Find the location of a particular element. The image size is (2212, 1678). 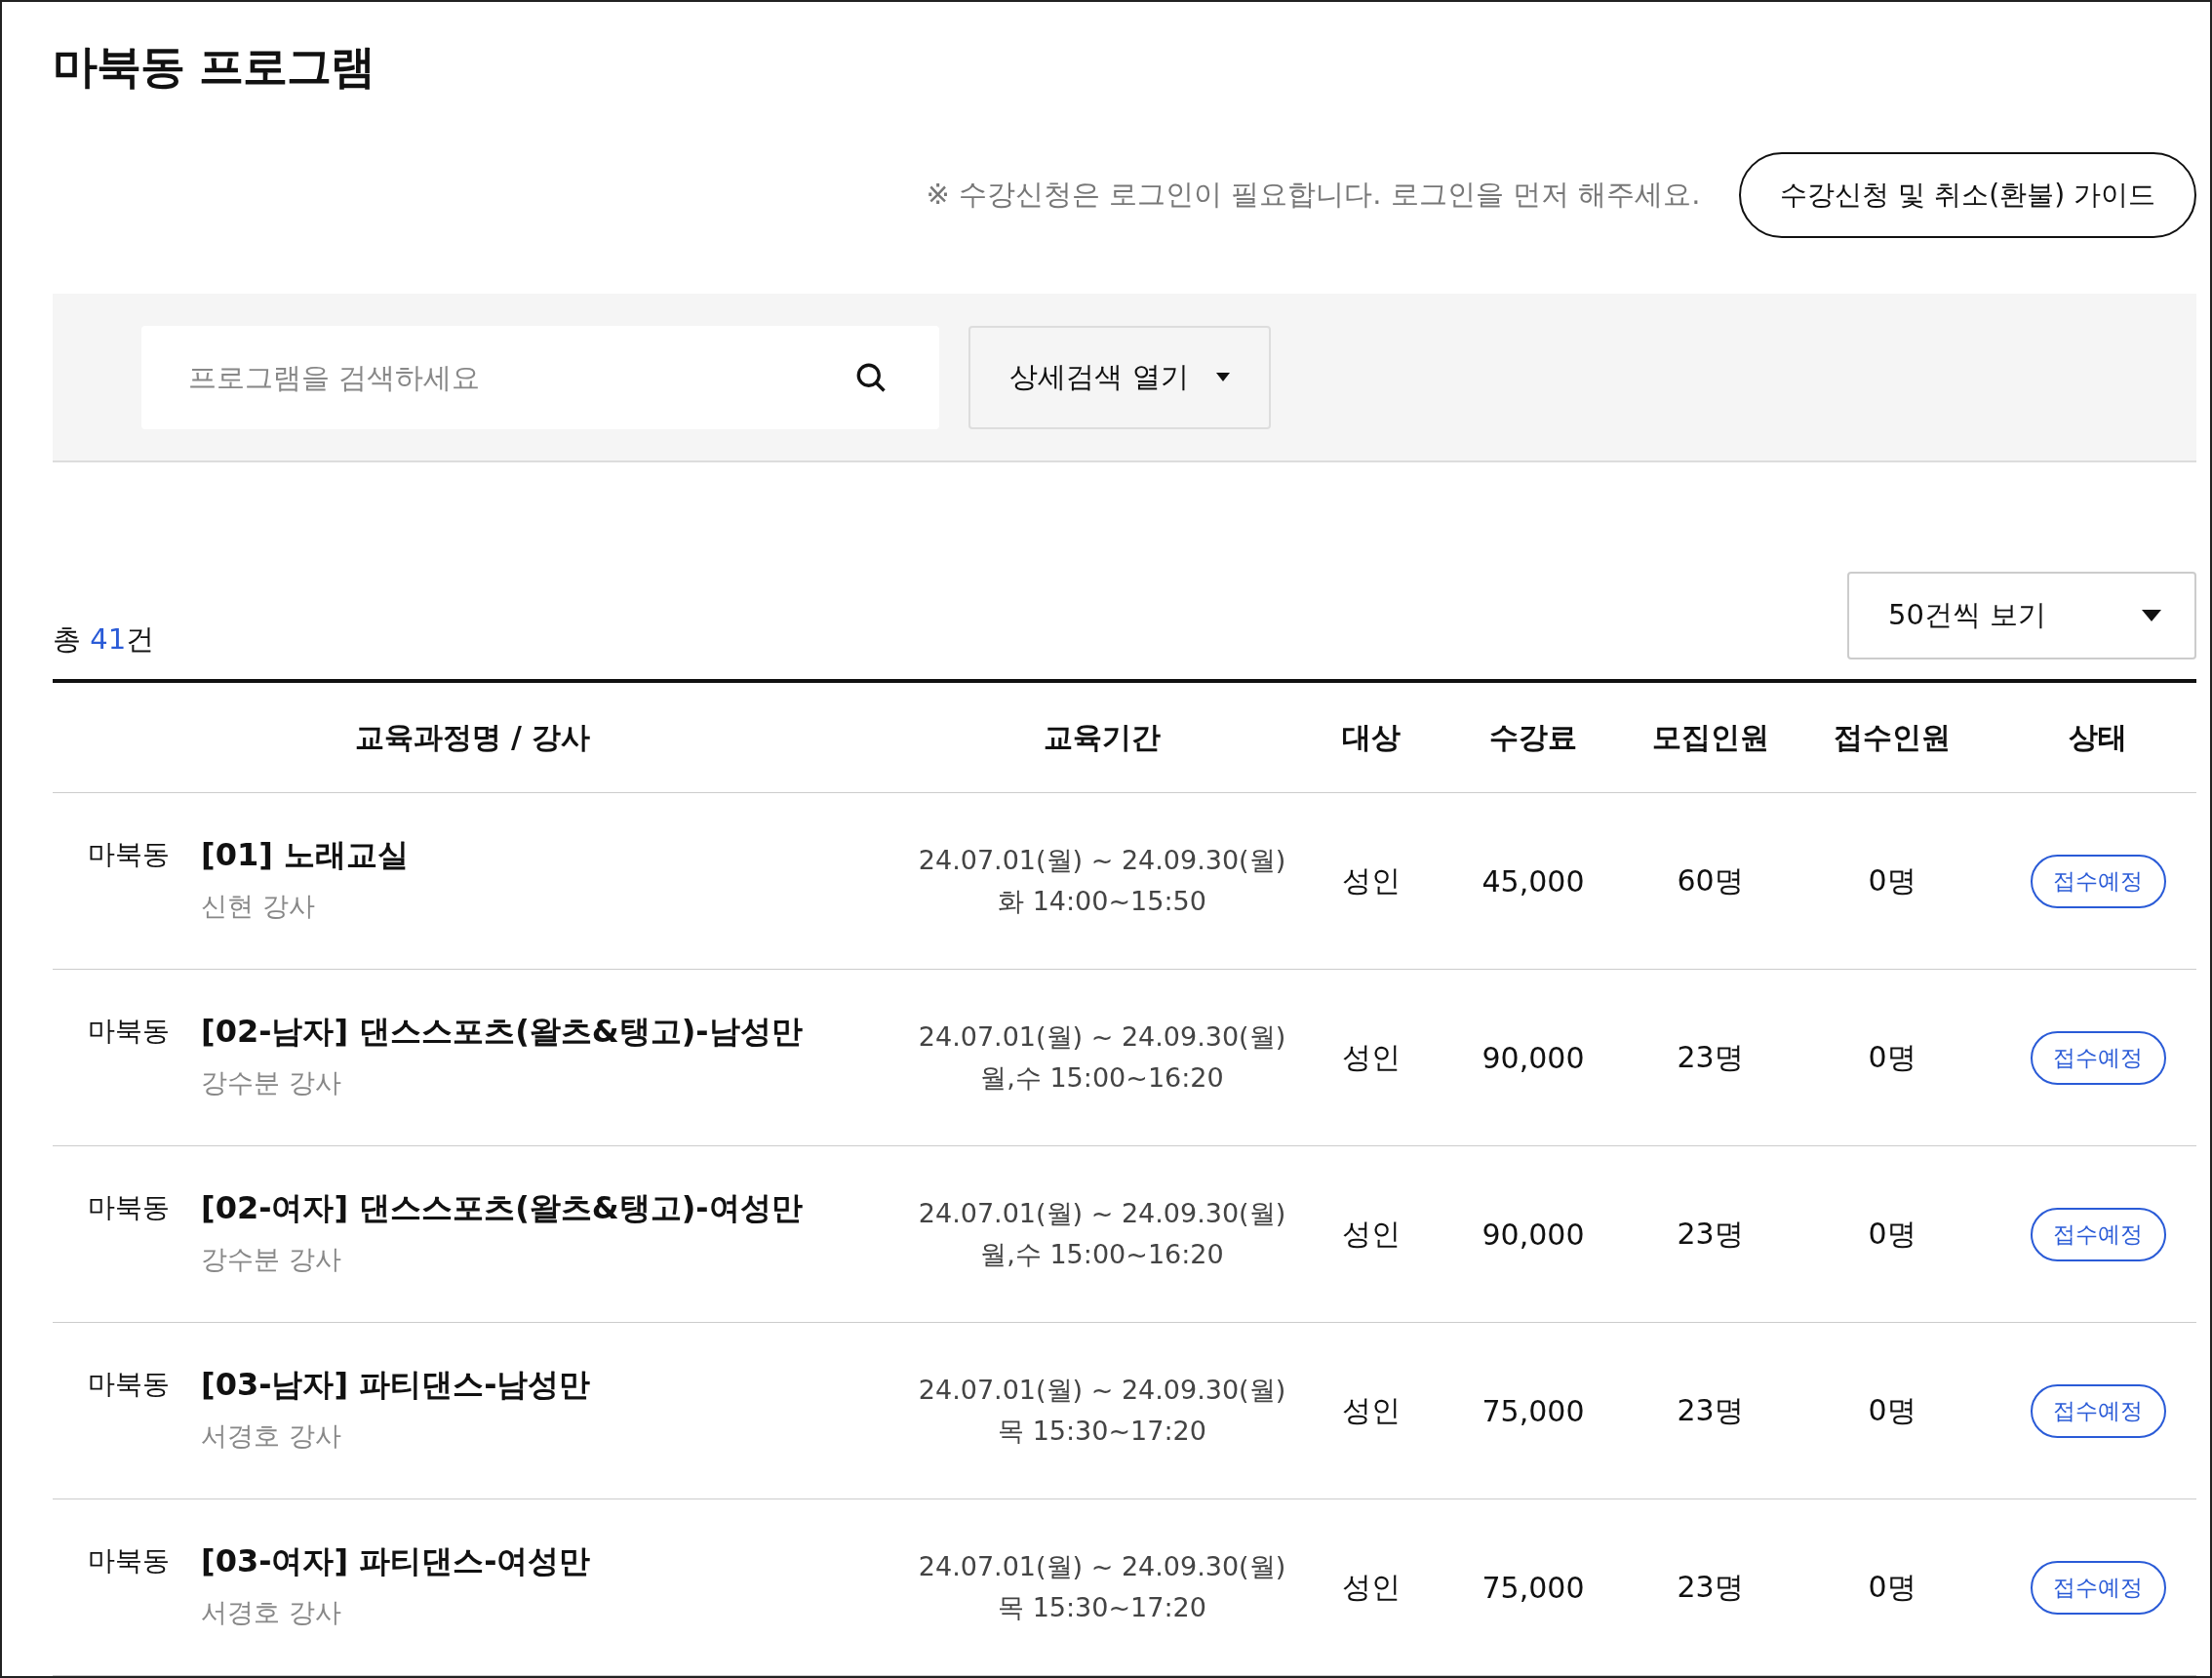

course-title: [03-남자] 파티댄스-남성만 is located at coordinates (396, 1386).